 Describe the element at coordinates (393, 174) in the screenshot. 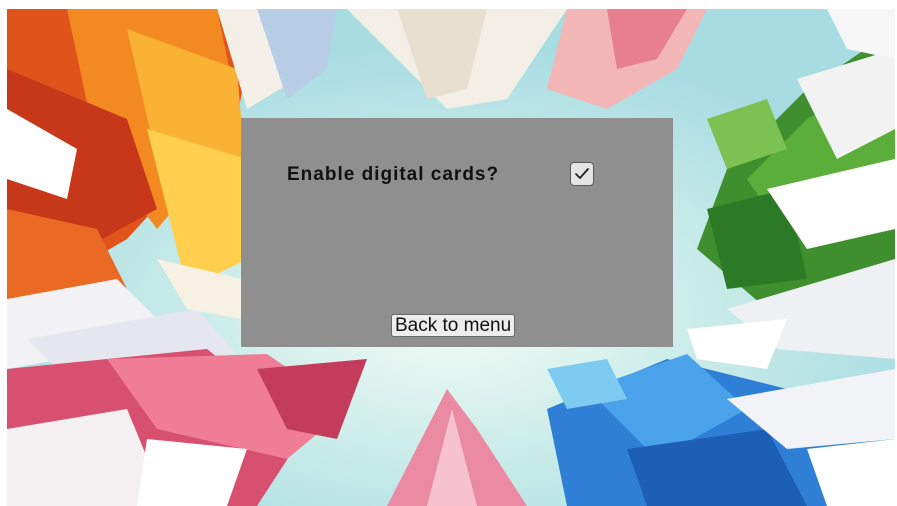

I see `digital-cards-label: Enable digital cards?` at that location.